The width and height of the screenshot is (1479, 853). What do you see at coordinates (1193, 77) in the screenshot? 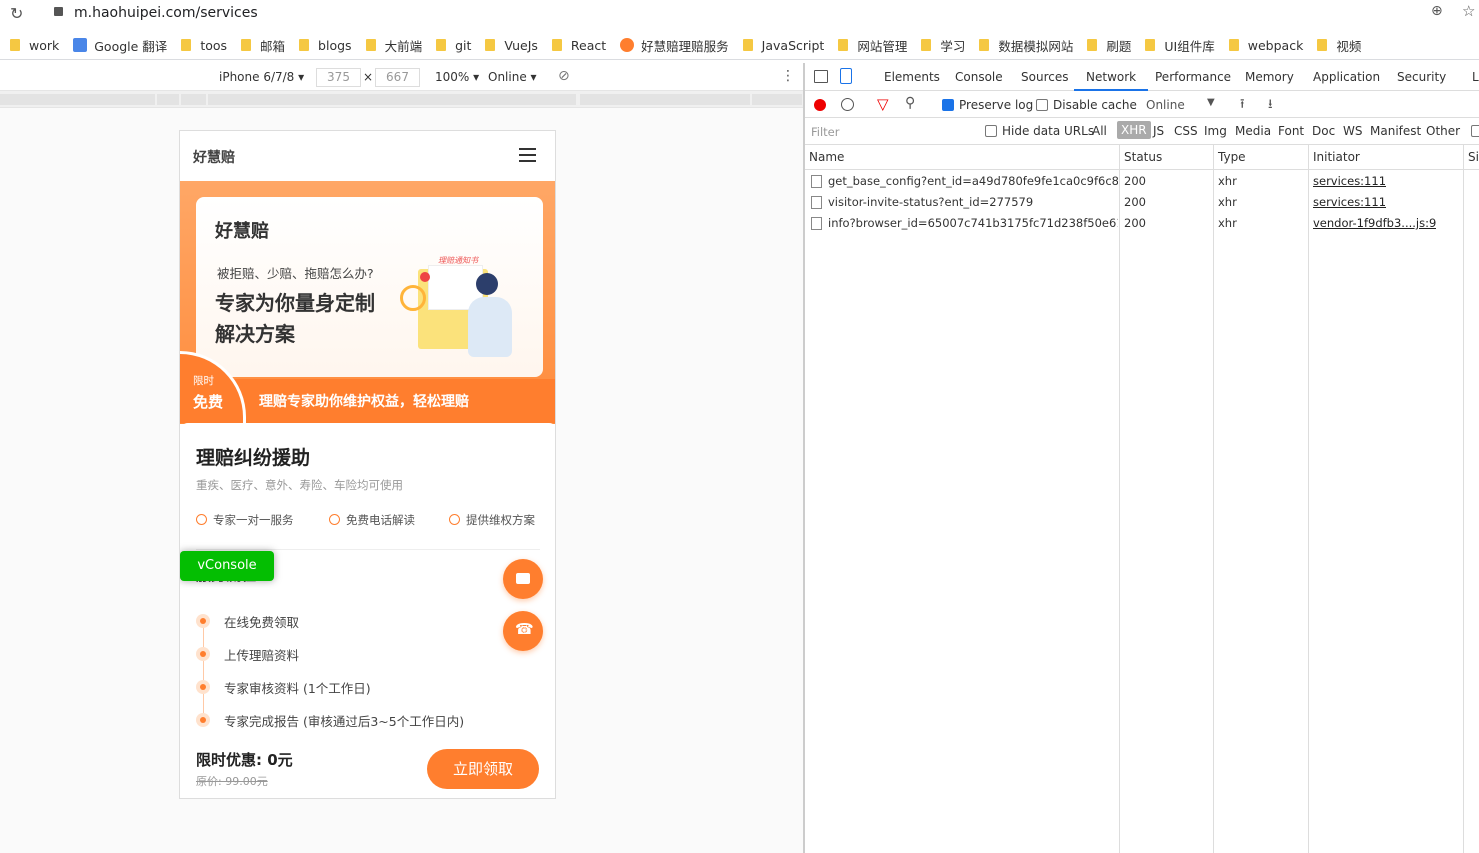
I see `tab-performance: Performance` at bounding box center [1193, 77].